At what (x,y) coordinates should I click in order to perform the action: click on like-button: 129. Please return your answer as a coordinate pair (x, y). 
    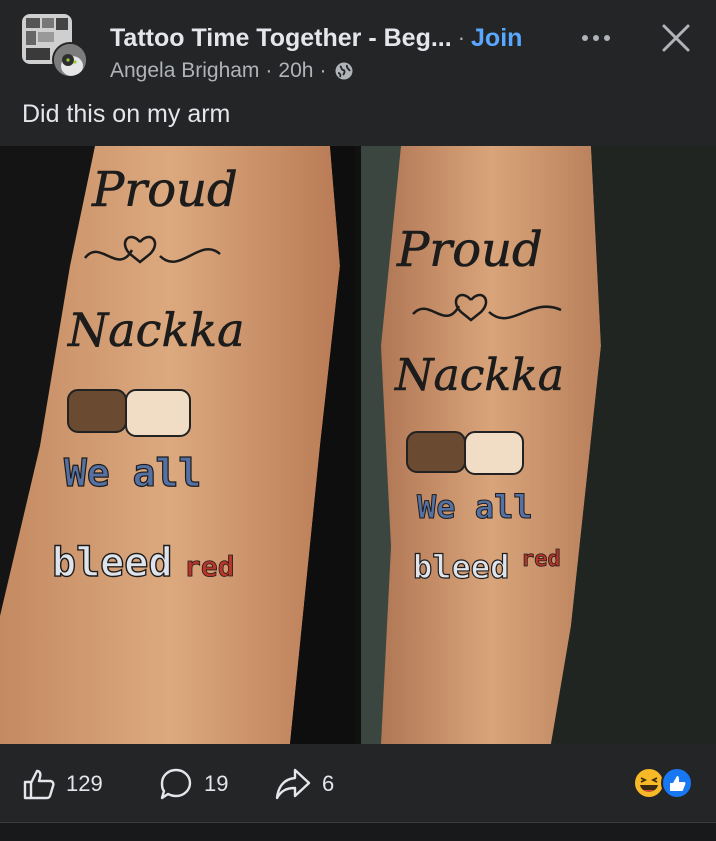
    Looking at the image, I should click on (62, 784).